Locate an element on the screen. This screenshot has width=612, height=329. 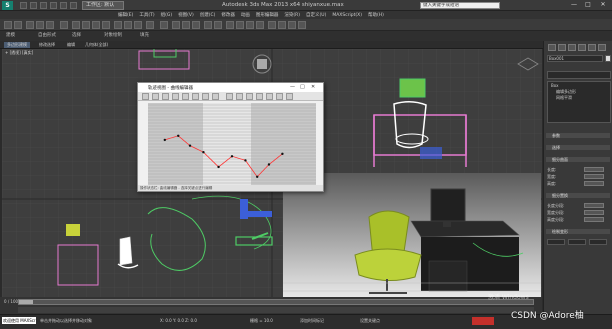
tab-selection: 选择 is located at coordinates (76, 36).